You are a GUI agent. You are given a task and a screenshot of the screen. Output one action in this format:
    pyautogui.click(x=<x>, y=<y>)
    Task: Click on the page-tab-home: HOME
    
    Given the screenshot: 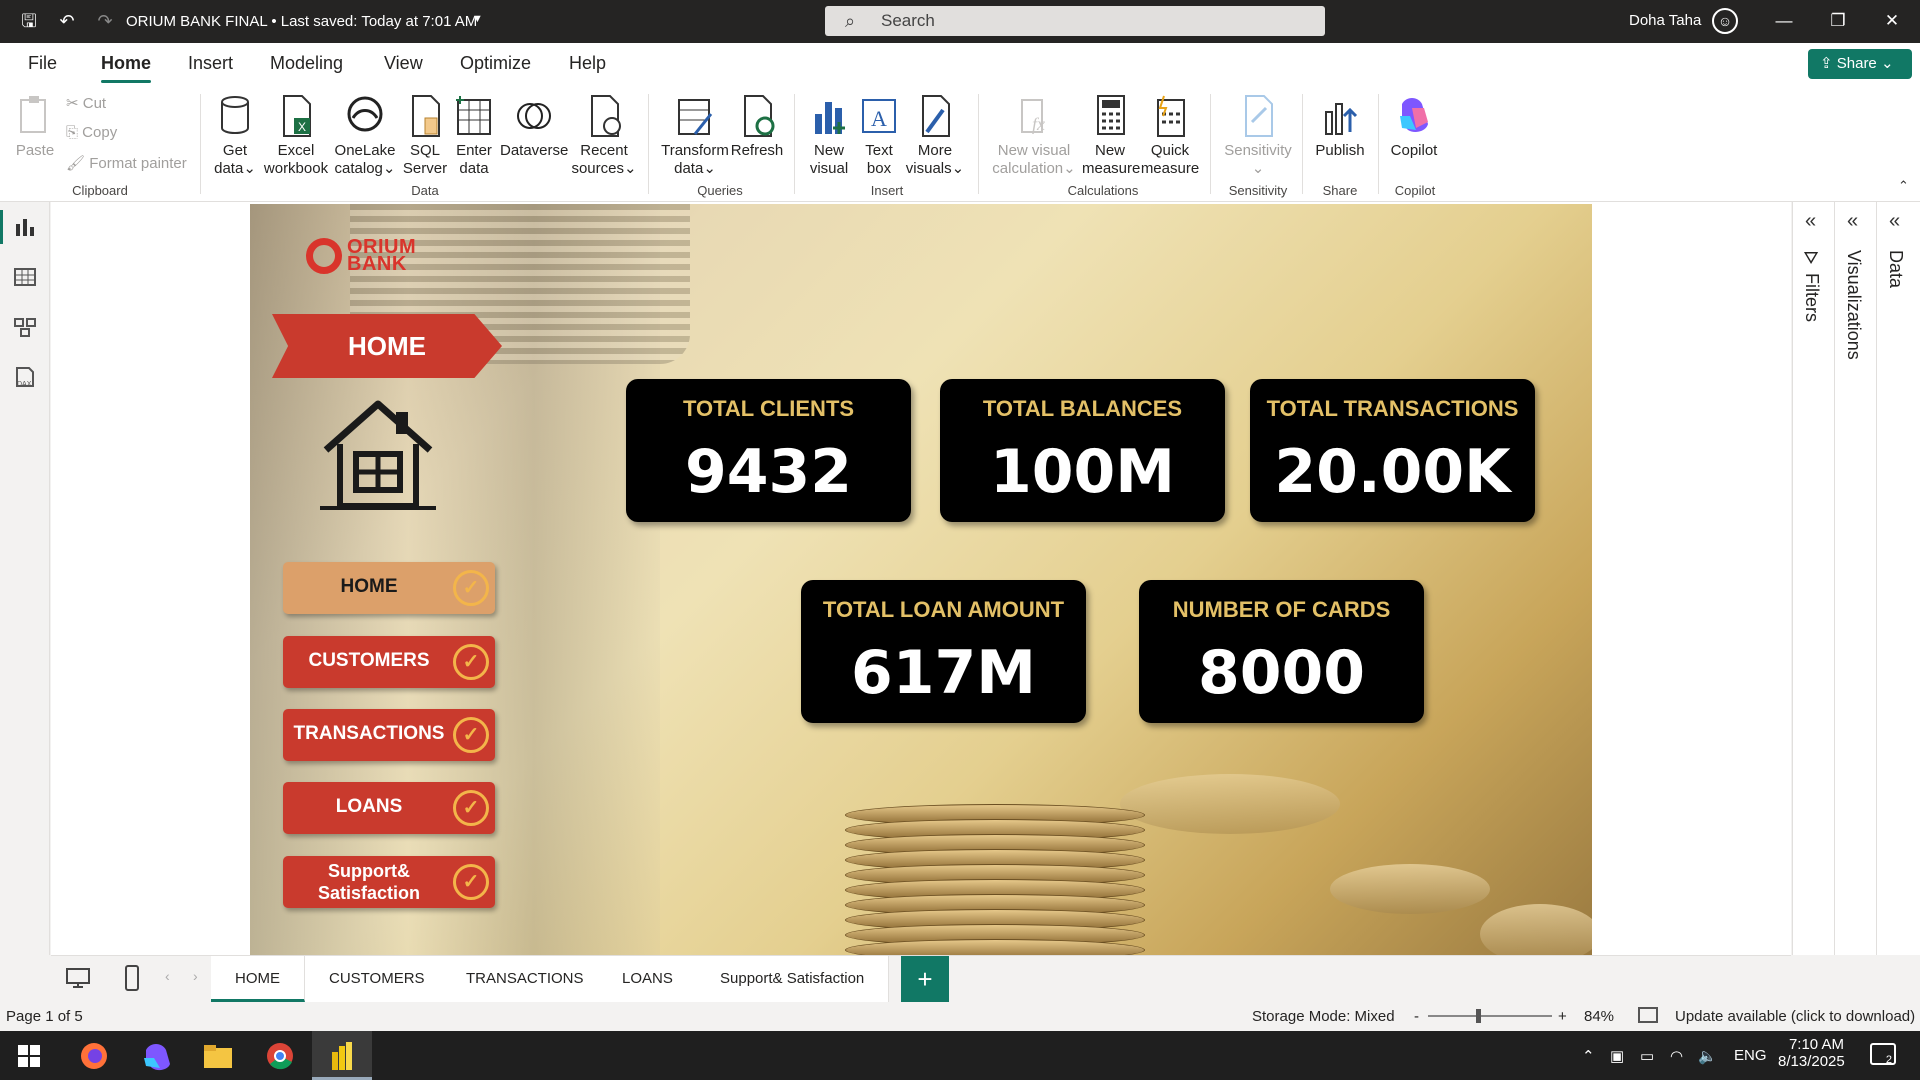 What is the action you would take?
    pyautogui.click(x=258, y=979)
    